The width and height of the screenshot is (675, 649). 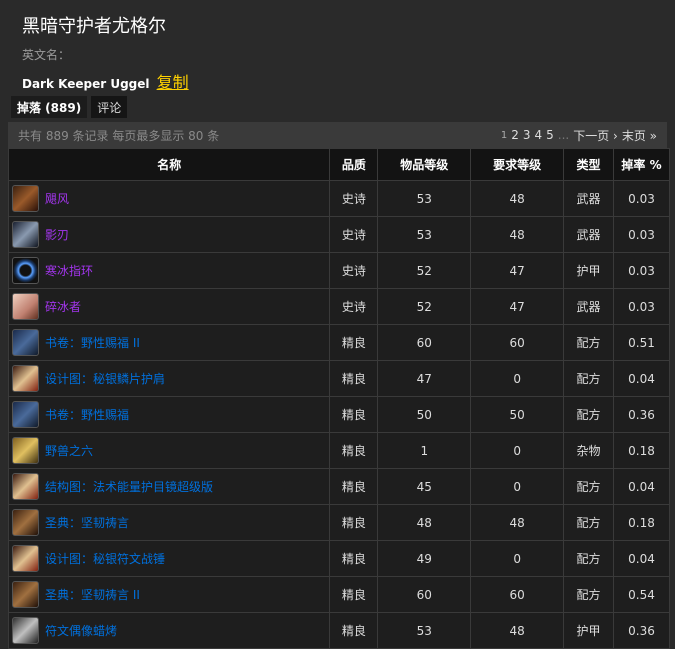 What do you see at coordinates (173, 82) in the screenshot?
I see `copy-link: 复制` at bounding box center [173, 82].